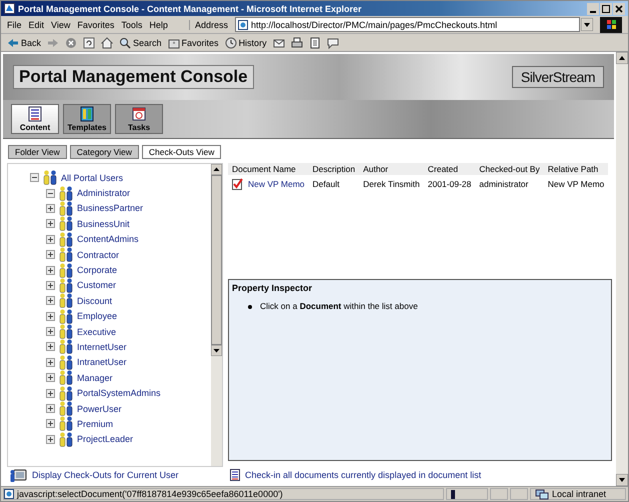 This screenshot has height=502, width=629. What do you see at coordinates (97, 316) in the screenshot?
I see `tree-item: Employee` at bounding box center [97, 316].